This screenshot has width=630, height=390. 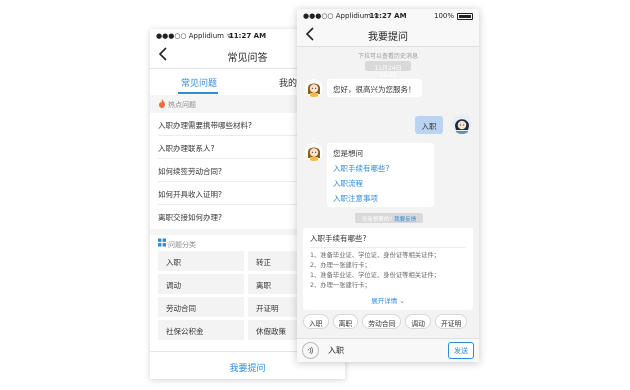 What do you see at coordinates (383, 350) in the screenshot?
I see `message-input` at bounding box center [383, 350].